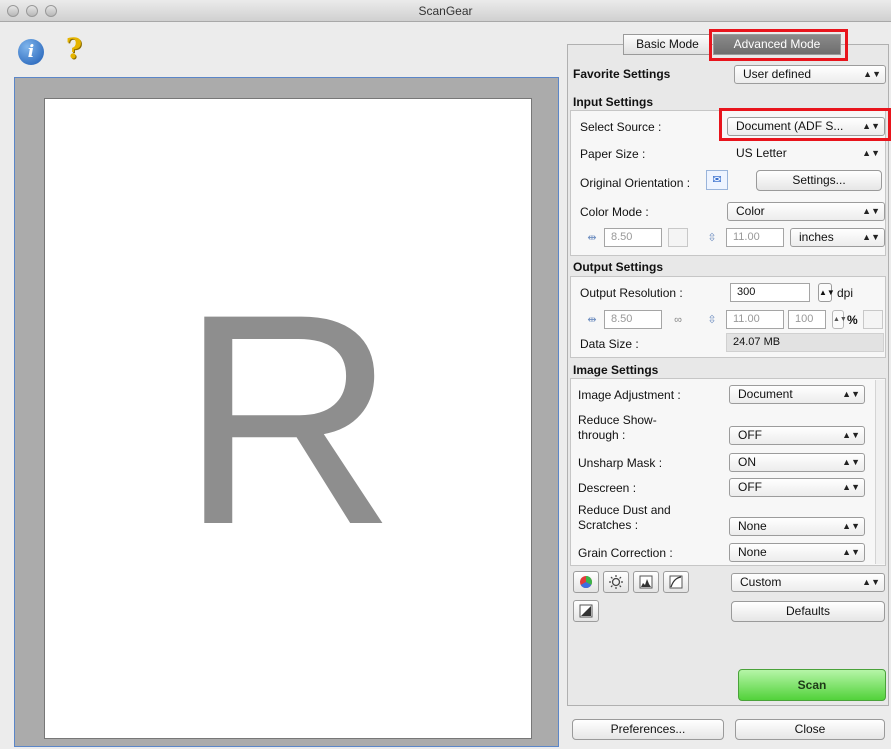 The height and width of the screenshot is (749, 891). What do you see at coordinates (618, 267) in the screenshot?
I see `output-settings-header: Output Settings` at bounding box center [618, 267].